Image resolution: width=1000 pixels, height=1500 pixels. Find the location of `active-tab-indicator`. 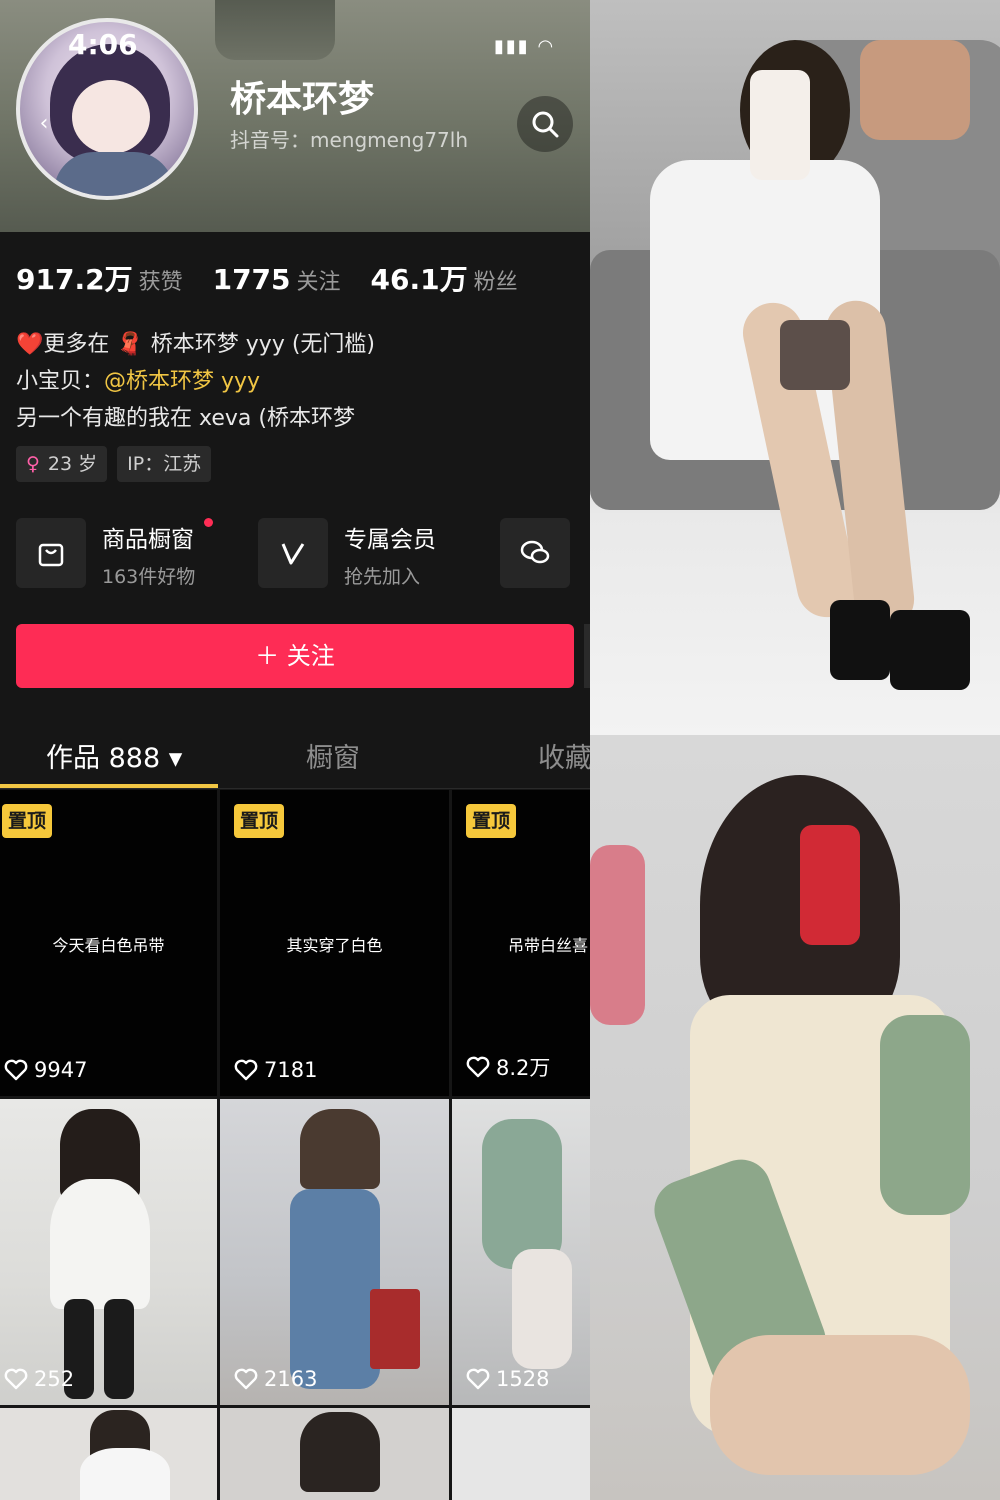

active-tab-indicator is located at coordinates (109, 786).